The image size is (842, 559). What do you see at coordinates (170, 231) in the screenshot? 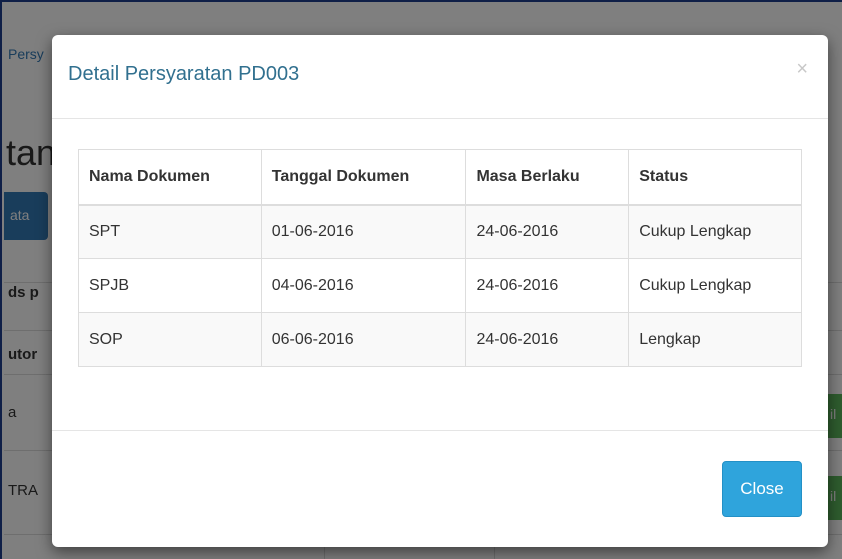
I see `cell-nama-dokumen: SPT` at bounding box center [170, 231].